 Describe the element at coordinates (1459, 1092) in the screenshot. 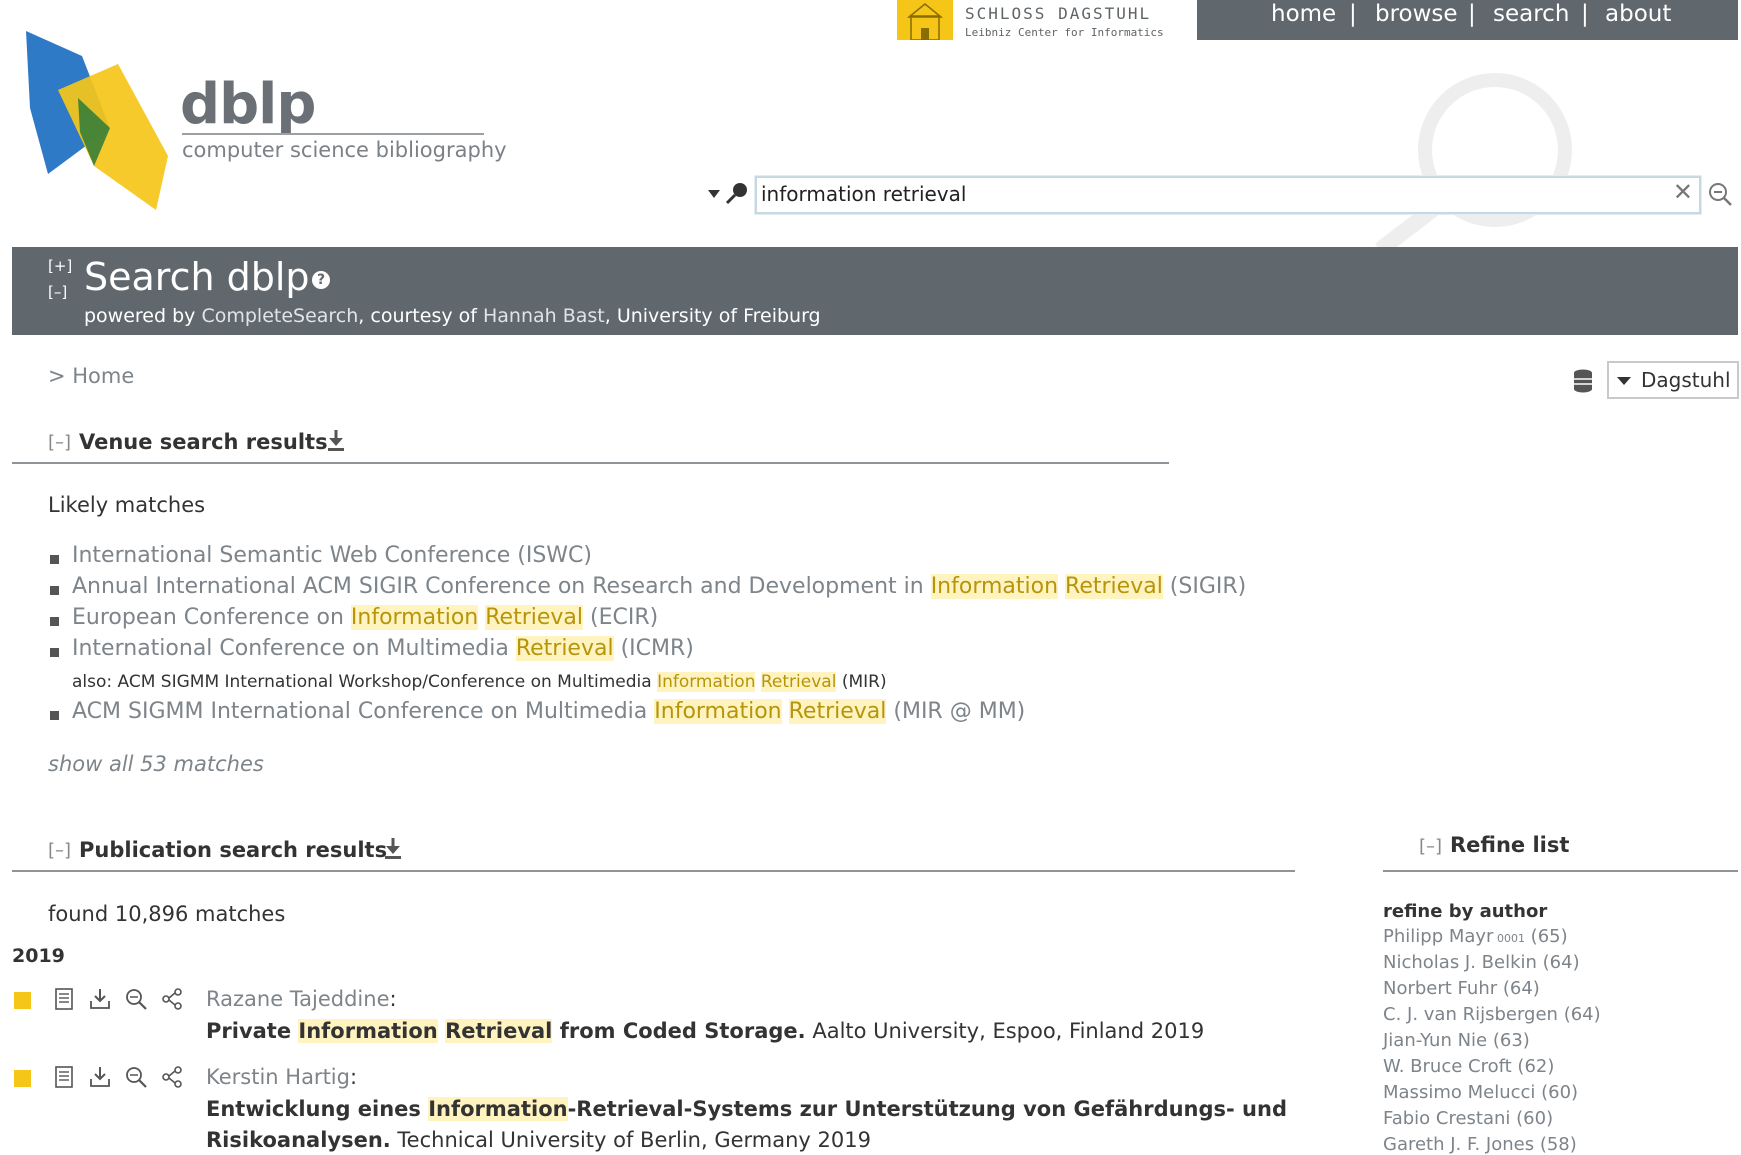

I see `refine-author-name: Massimo Melucci` at that location.